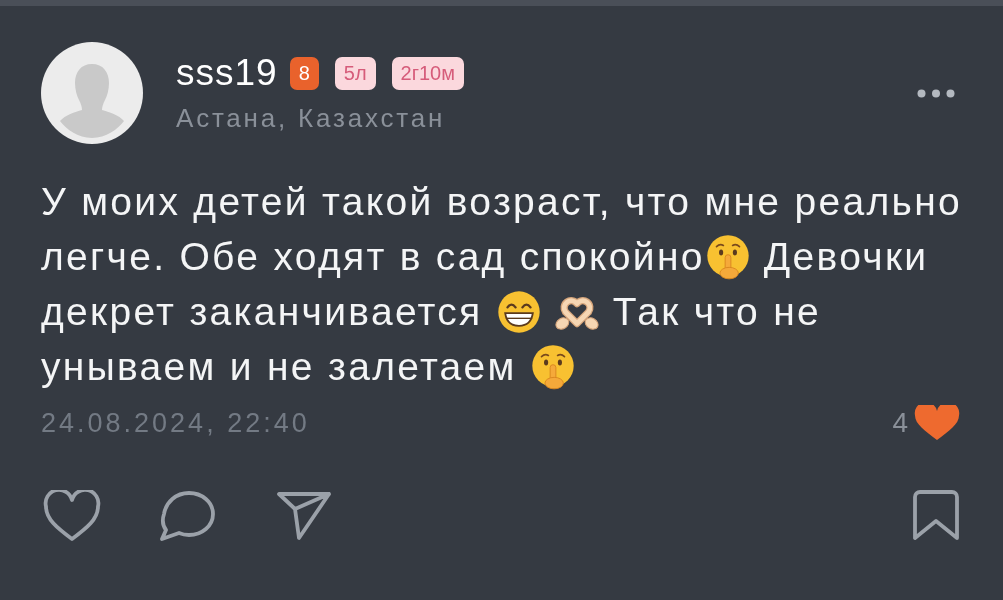 This screenshot has width=1003, height=600. Describe the element at coordinates (937, 423) in the screenshot. I see `heart-icon` at that location.